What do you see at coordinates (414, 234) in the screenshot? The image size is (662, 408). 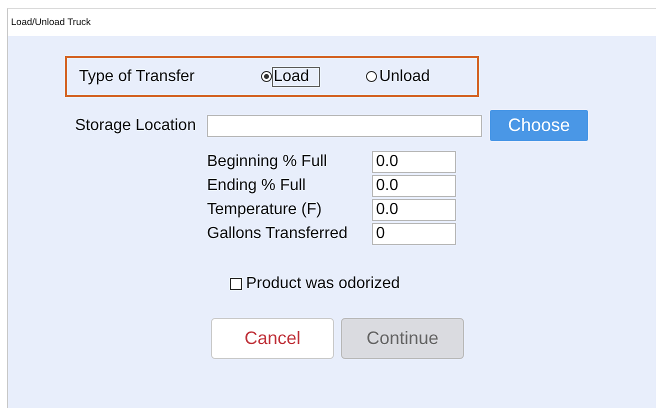 I see `input-field: 0` at bounding box center [414, 234].